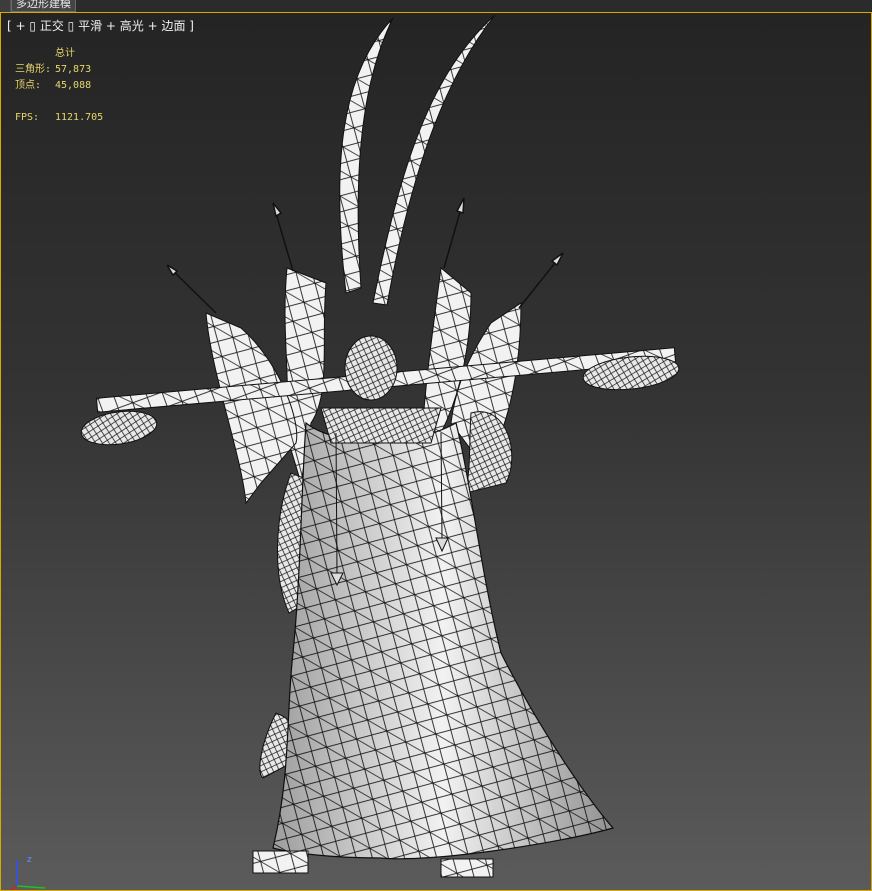  I want to click on viewport-label-close-bracket: ], so click(191, 26).